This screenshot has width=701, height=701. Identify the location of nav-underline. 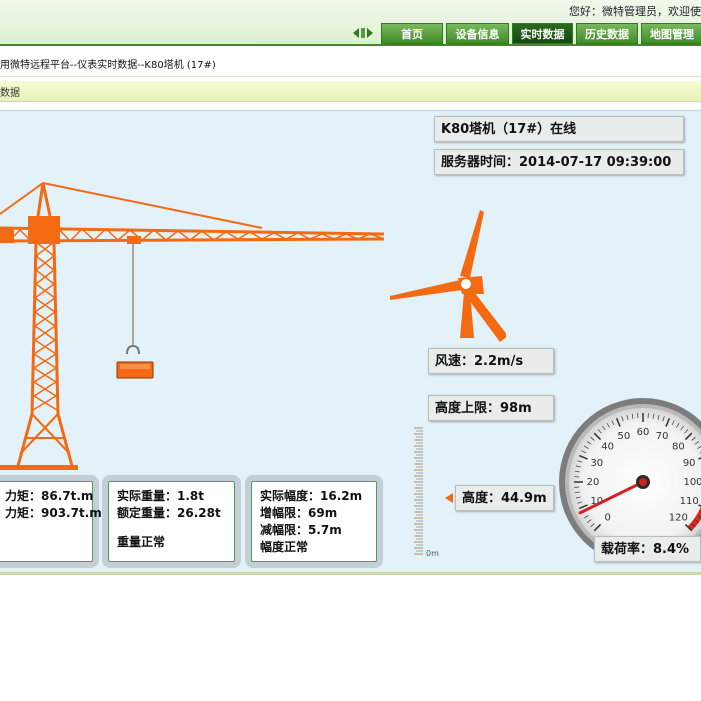
(350, 45).